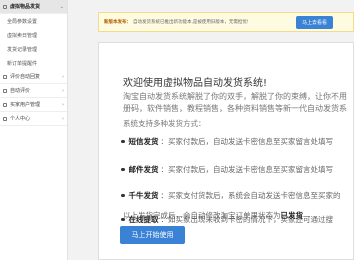  What do you see at coordinates (5, 90) in the screenshot?
I see `star-icon` at bounding box center [5, 90].